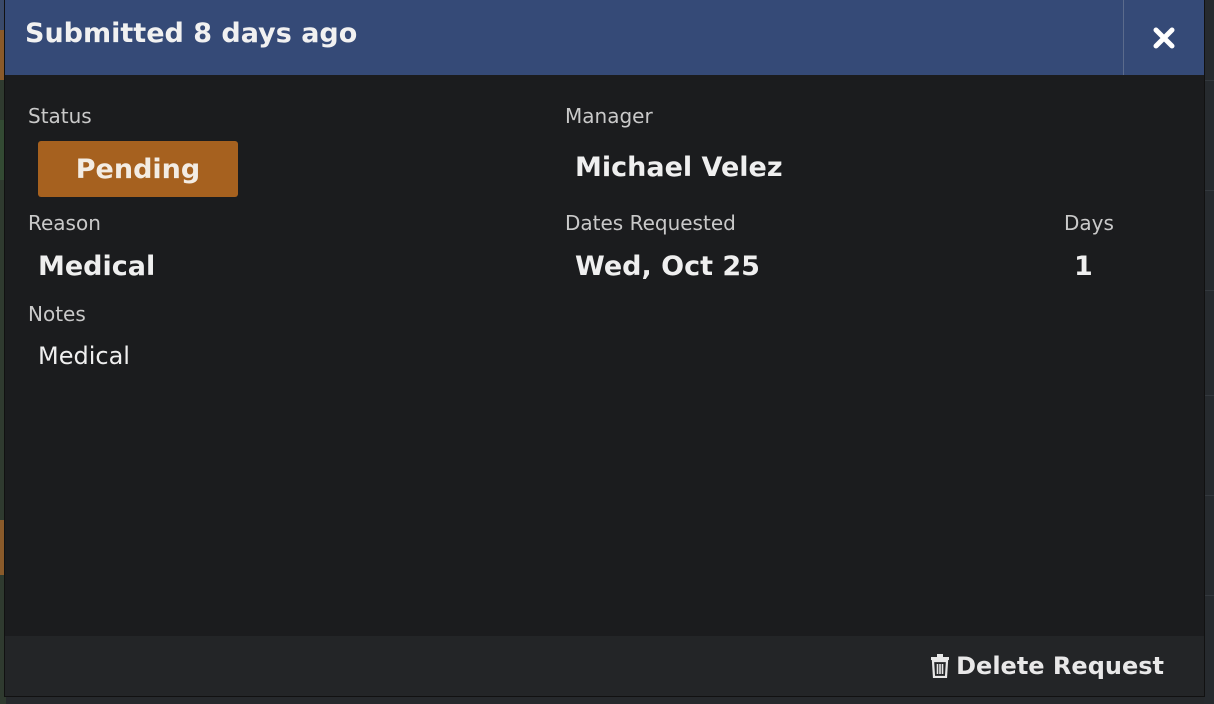 The image size is (1214, 704). I want to click on reason-value: Medical, so click(97, 266).